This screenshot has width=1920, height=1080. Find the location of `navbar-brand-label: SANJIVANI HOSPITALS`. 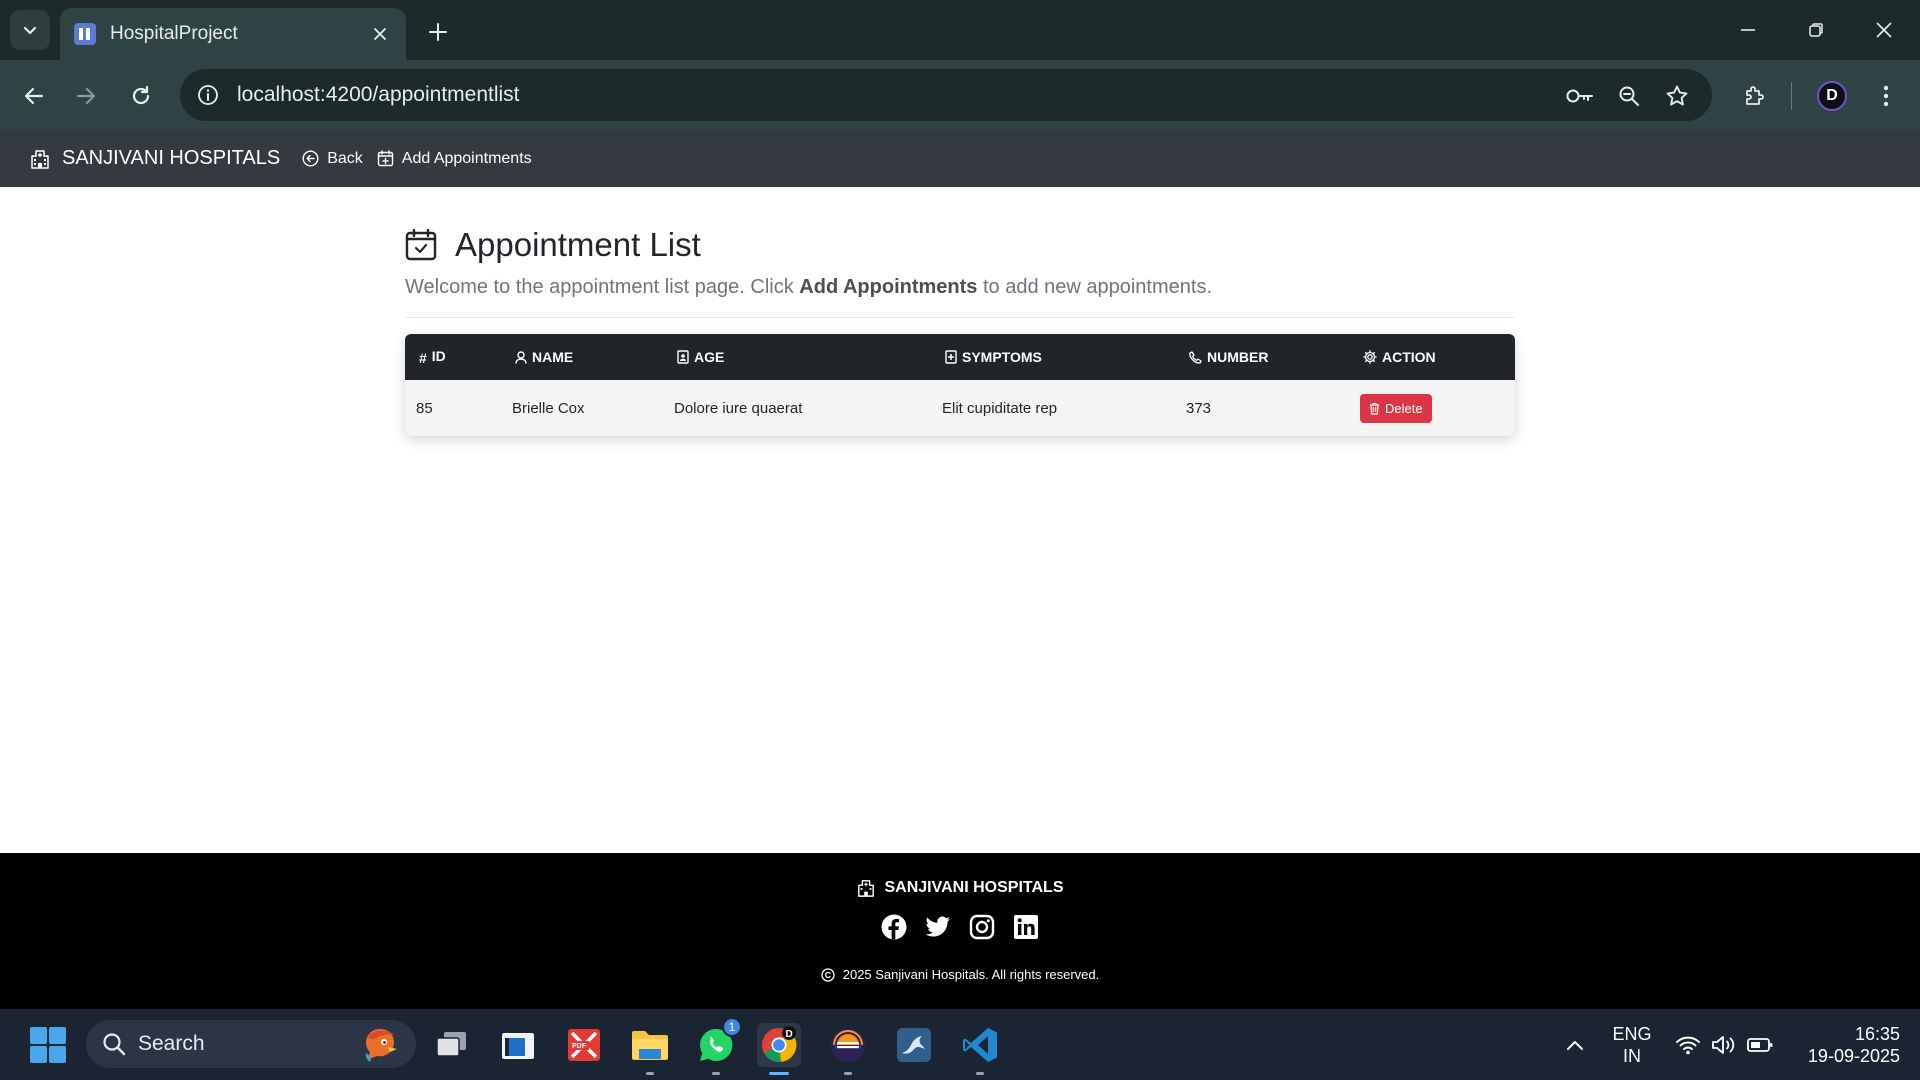

navbar-brand-label: SANJIVANI HOSPITALS is located at coordinates (171, 158).